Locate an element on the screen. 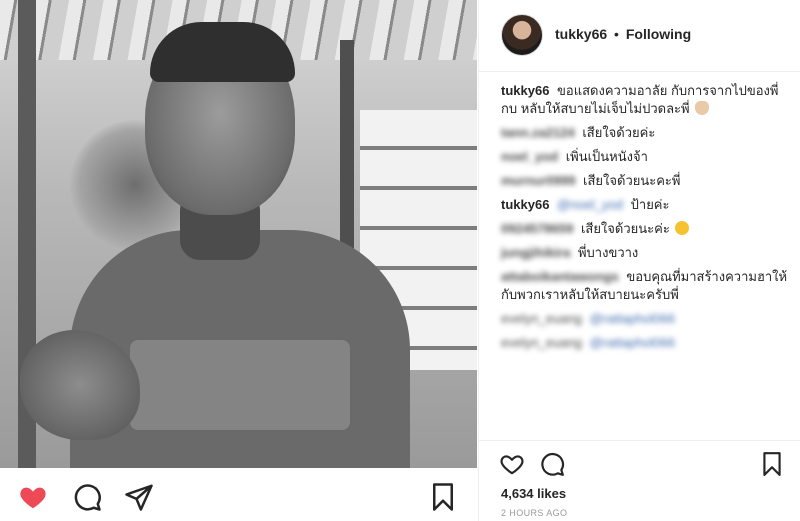 This screenshot has height=521, width=800. comment-user: 0924578659 is located at coordinates (537, 228).